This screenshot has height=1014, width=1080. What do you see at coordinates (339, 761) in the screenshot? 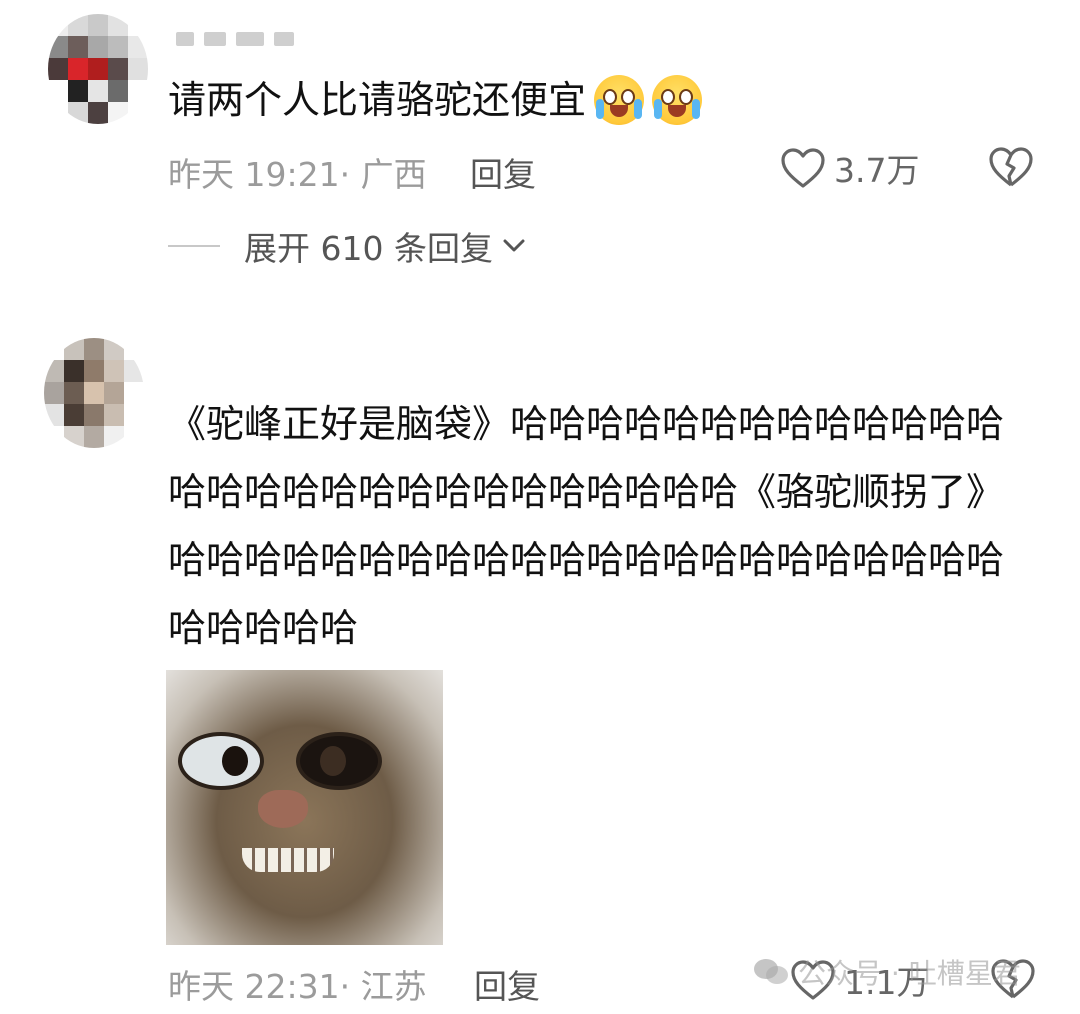
I see `cat-eye-right` at bounding box center [339, 761].